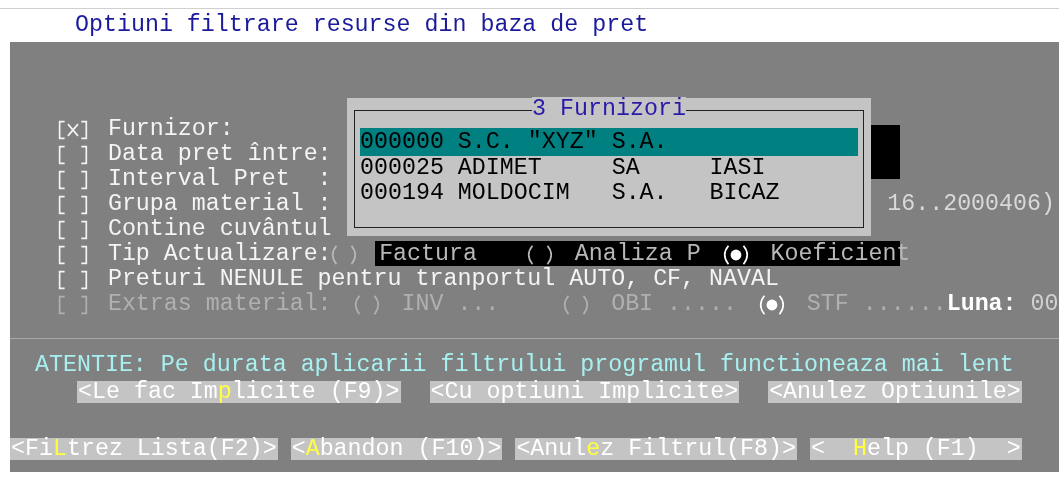 The height and width of the screenshot is (489, 1059). Describe the element at coordinates (637, 254) in the screenshot. I see `option-label: Analiza P` at that location.